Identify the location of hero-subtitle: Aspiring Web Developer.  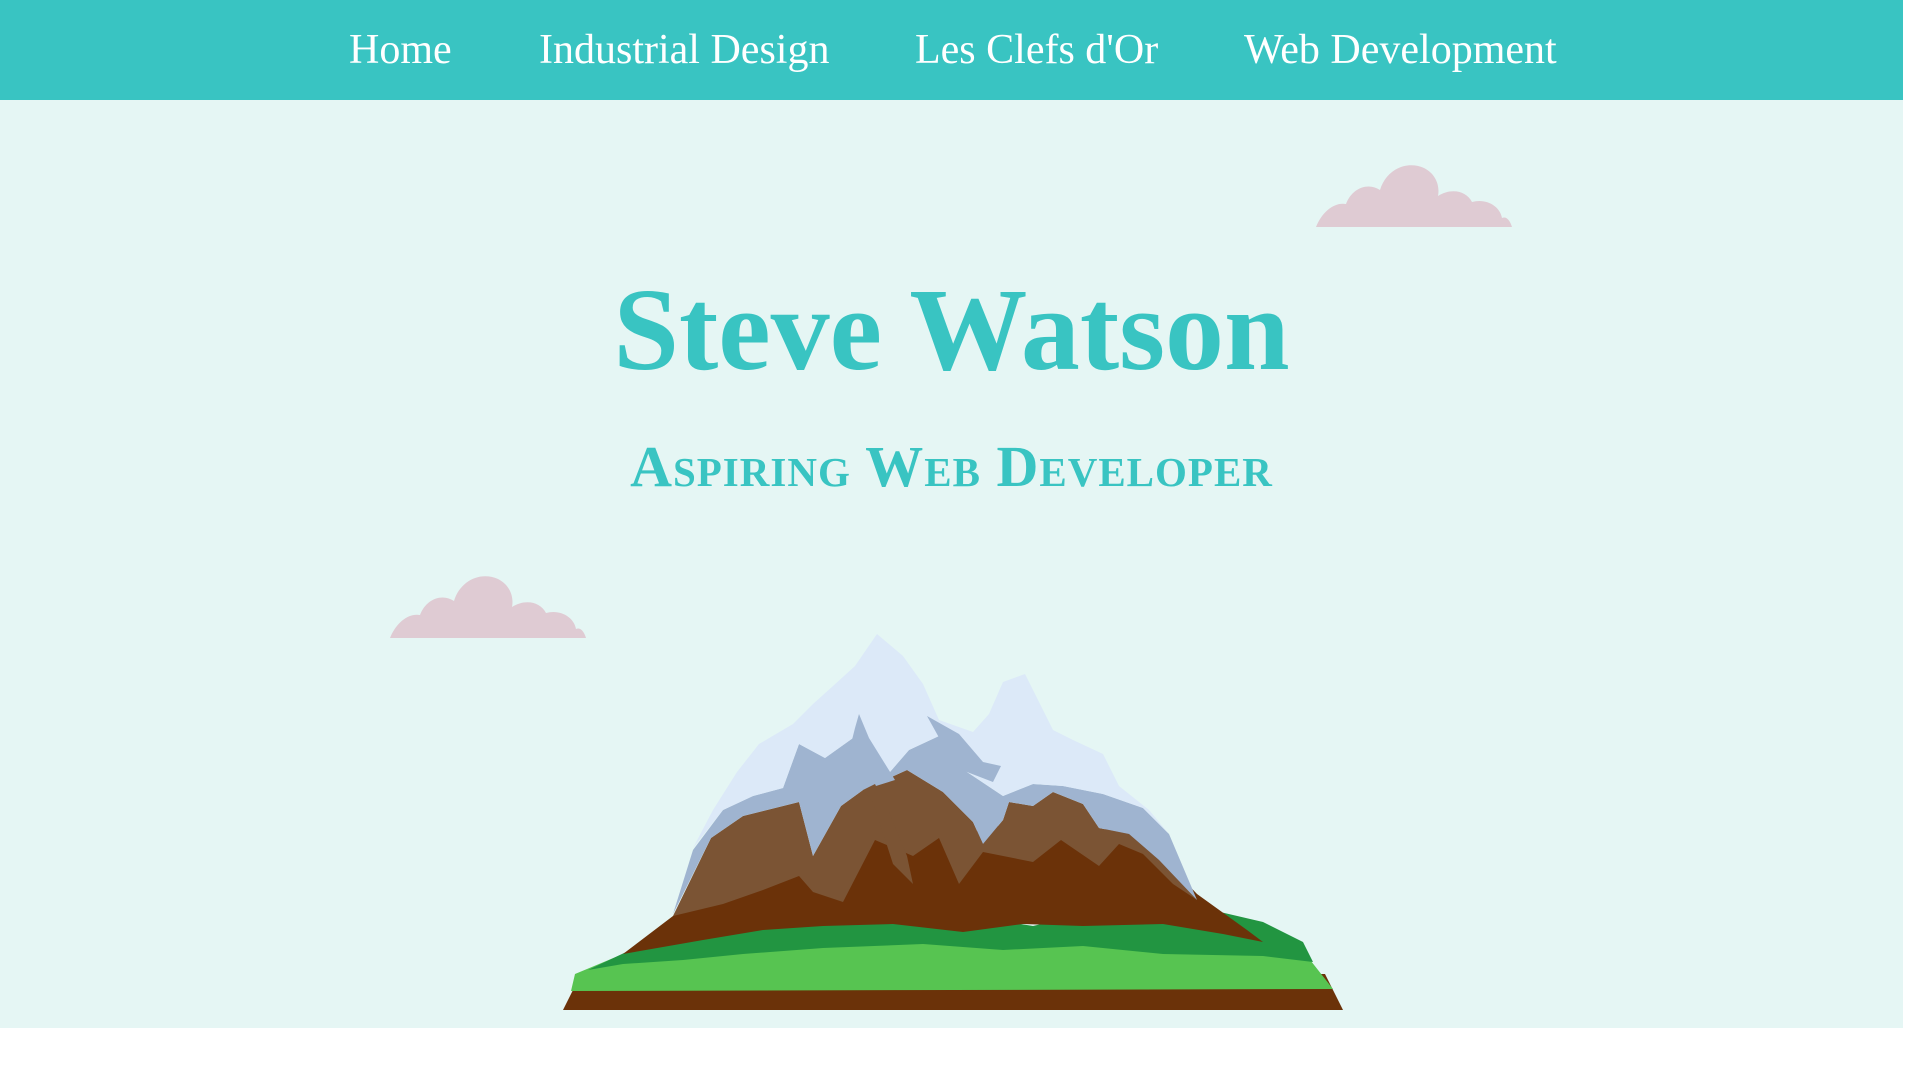
(951, 466).